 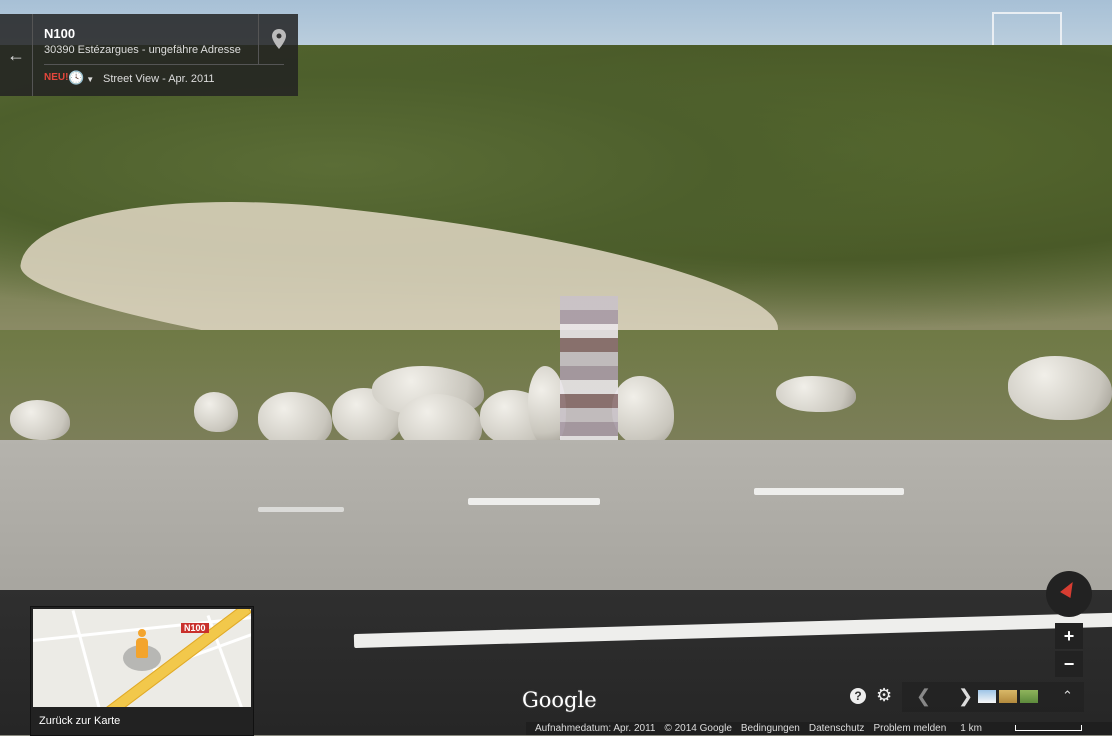 I want to click on back-to-map-link: Zurück zur Karte, so click(x=79, y=721).